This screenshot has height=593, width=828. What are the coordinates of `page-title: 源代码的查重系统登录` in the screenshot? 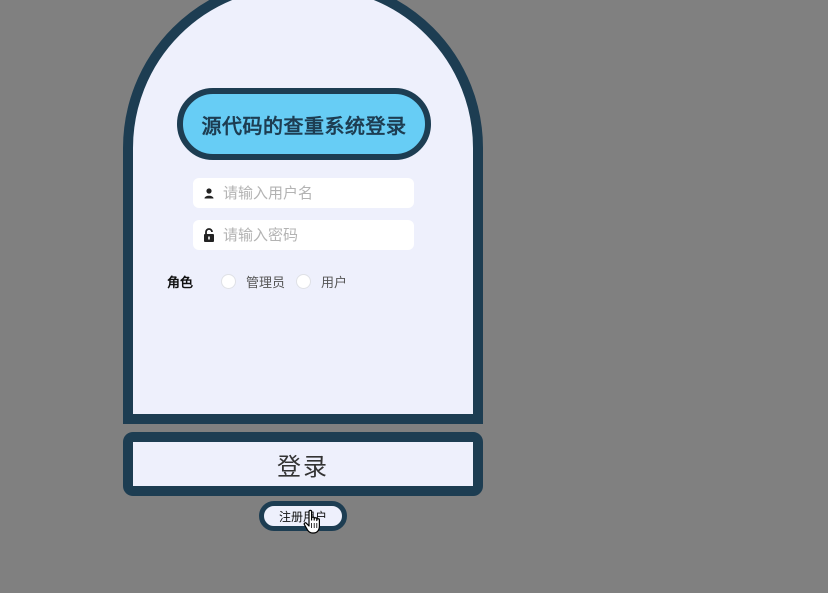 It's located at (304, 125).